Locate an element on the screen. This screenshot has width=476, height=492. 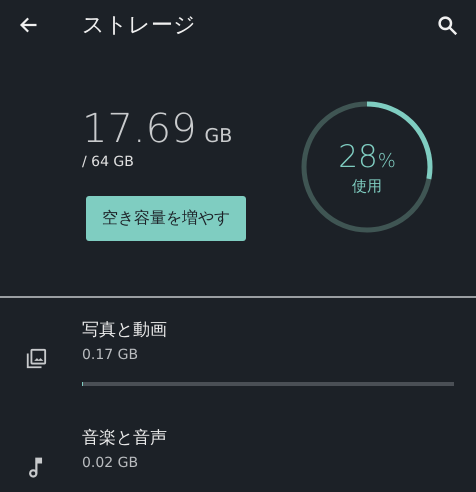
category-size: 0.02 GB is located at coordinates (111, 463).